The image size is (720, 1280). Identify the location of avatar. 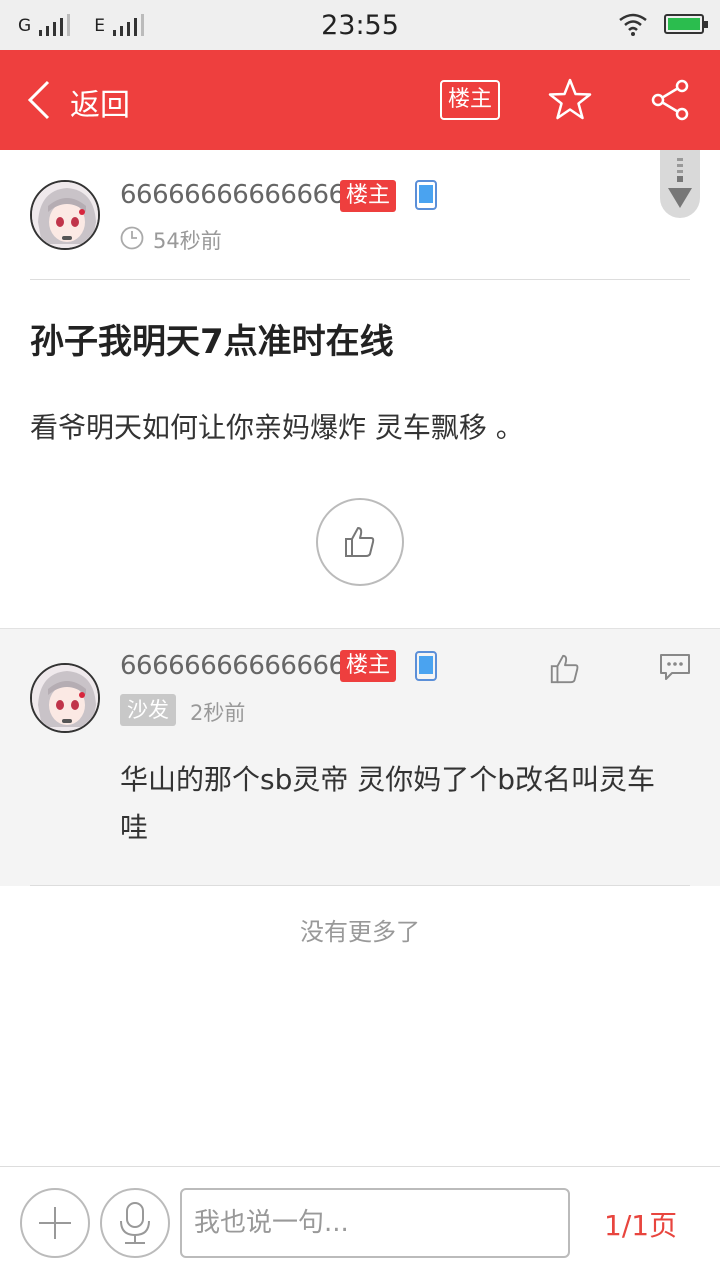
(65, 215).